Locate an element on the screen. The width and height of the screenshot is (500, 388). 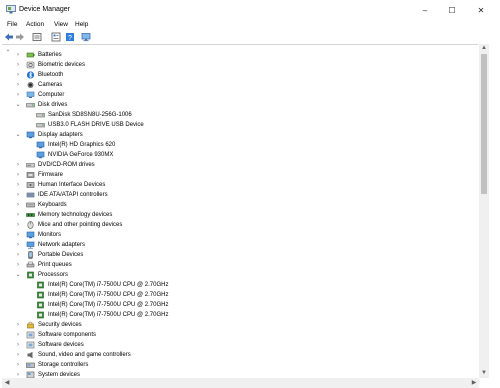
menu-file: File is located at coordinates (12, 24).